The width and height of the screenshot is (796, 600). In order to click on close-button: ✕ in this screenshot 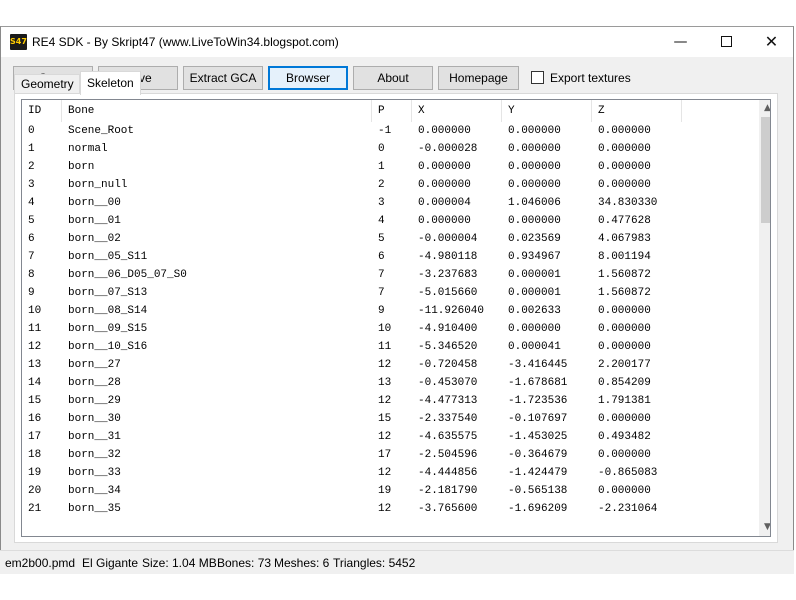, I will do `click(771, 42)`.